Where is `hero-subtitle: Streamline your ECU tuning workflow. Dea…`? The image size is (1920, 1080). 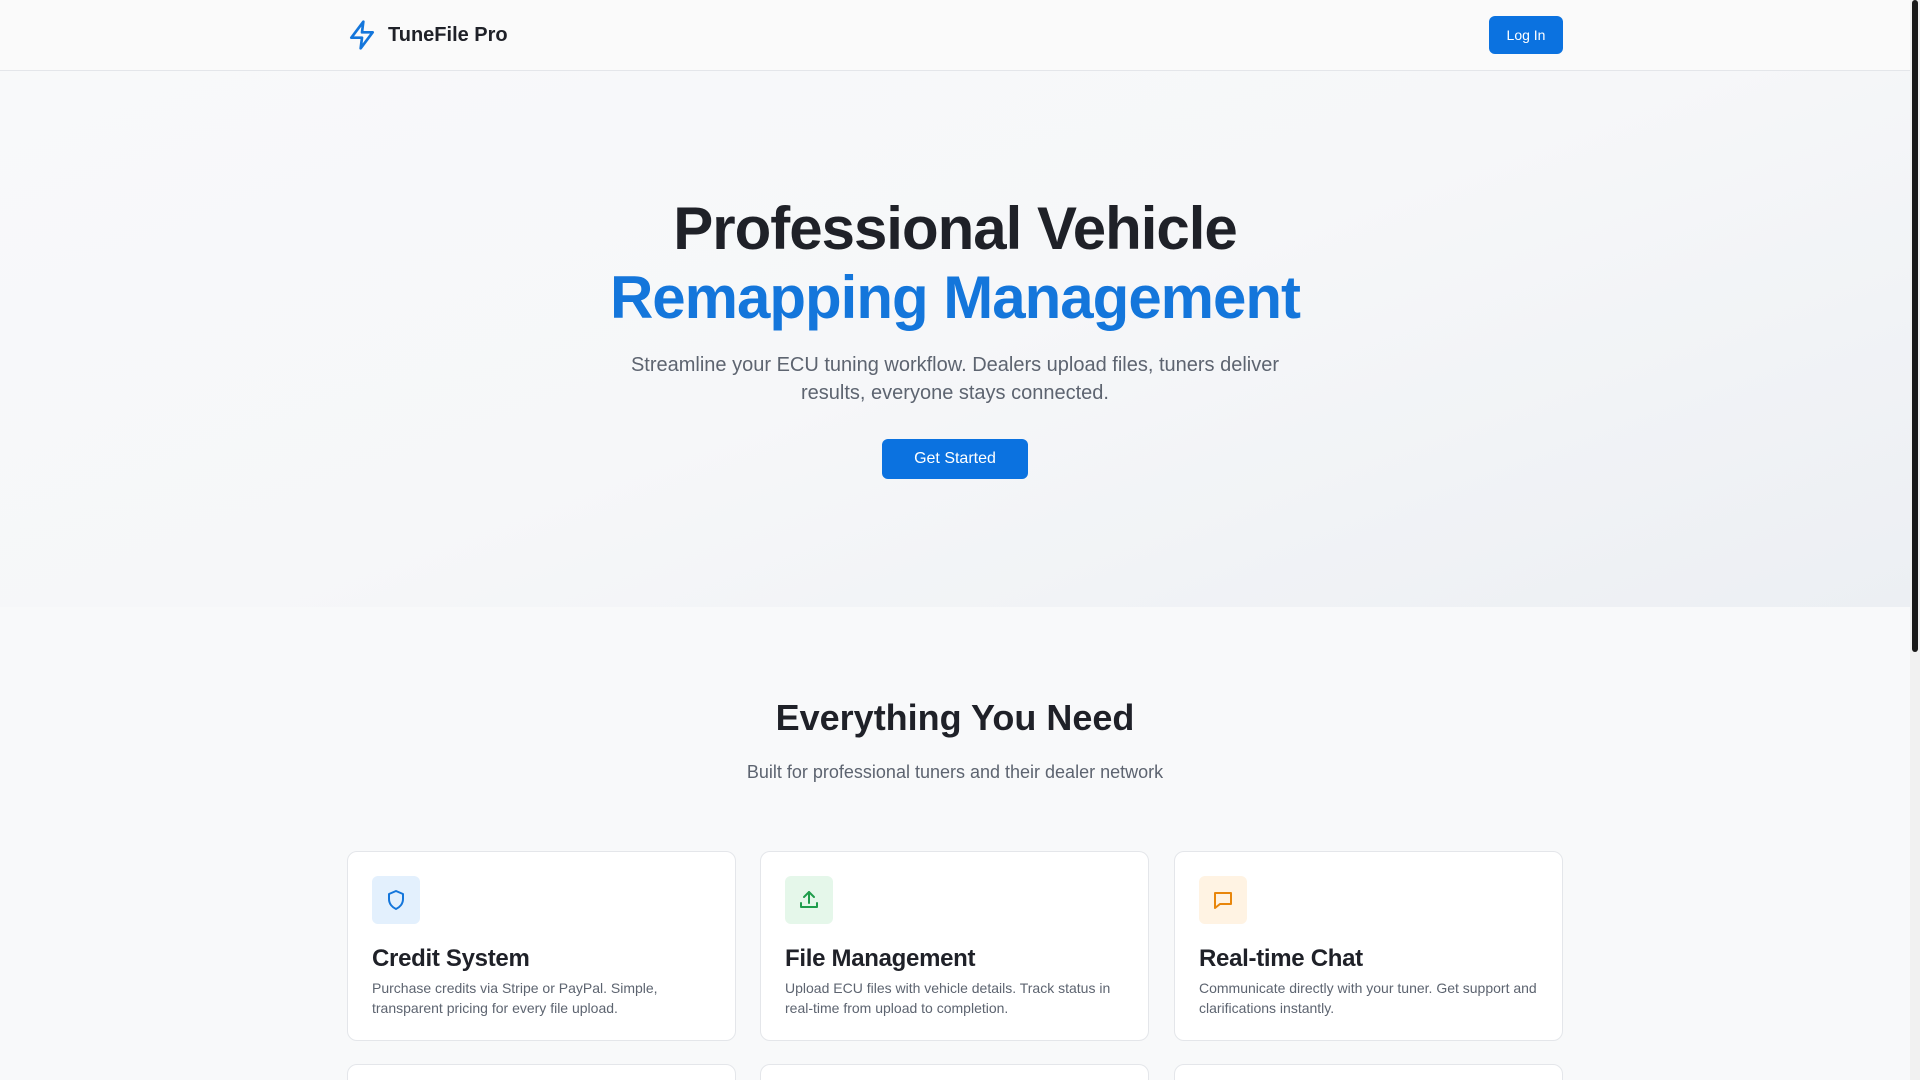 hero-subtitle: Streamline your ECU tuning workflow. Dea… is located at coordinates (955, 379).